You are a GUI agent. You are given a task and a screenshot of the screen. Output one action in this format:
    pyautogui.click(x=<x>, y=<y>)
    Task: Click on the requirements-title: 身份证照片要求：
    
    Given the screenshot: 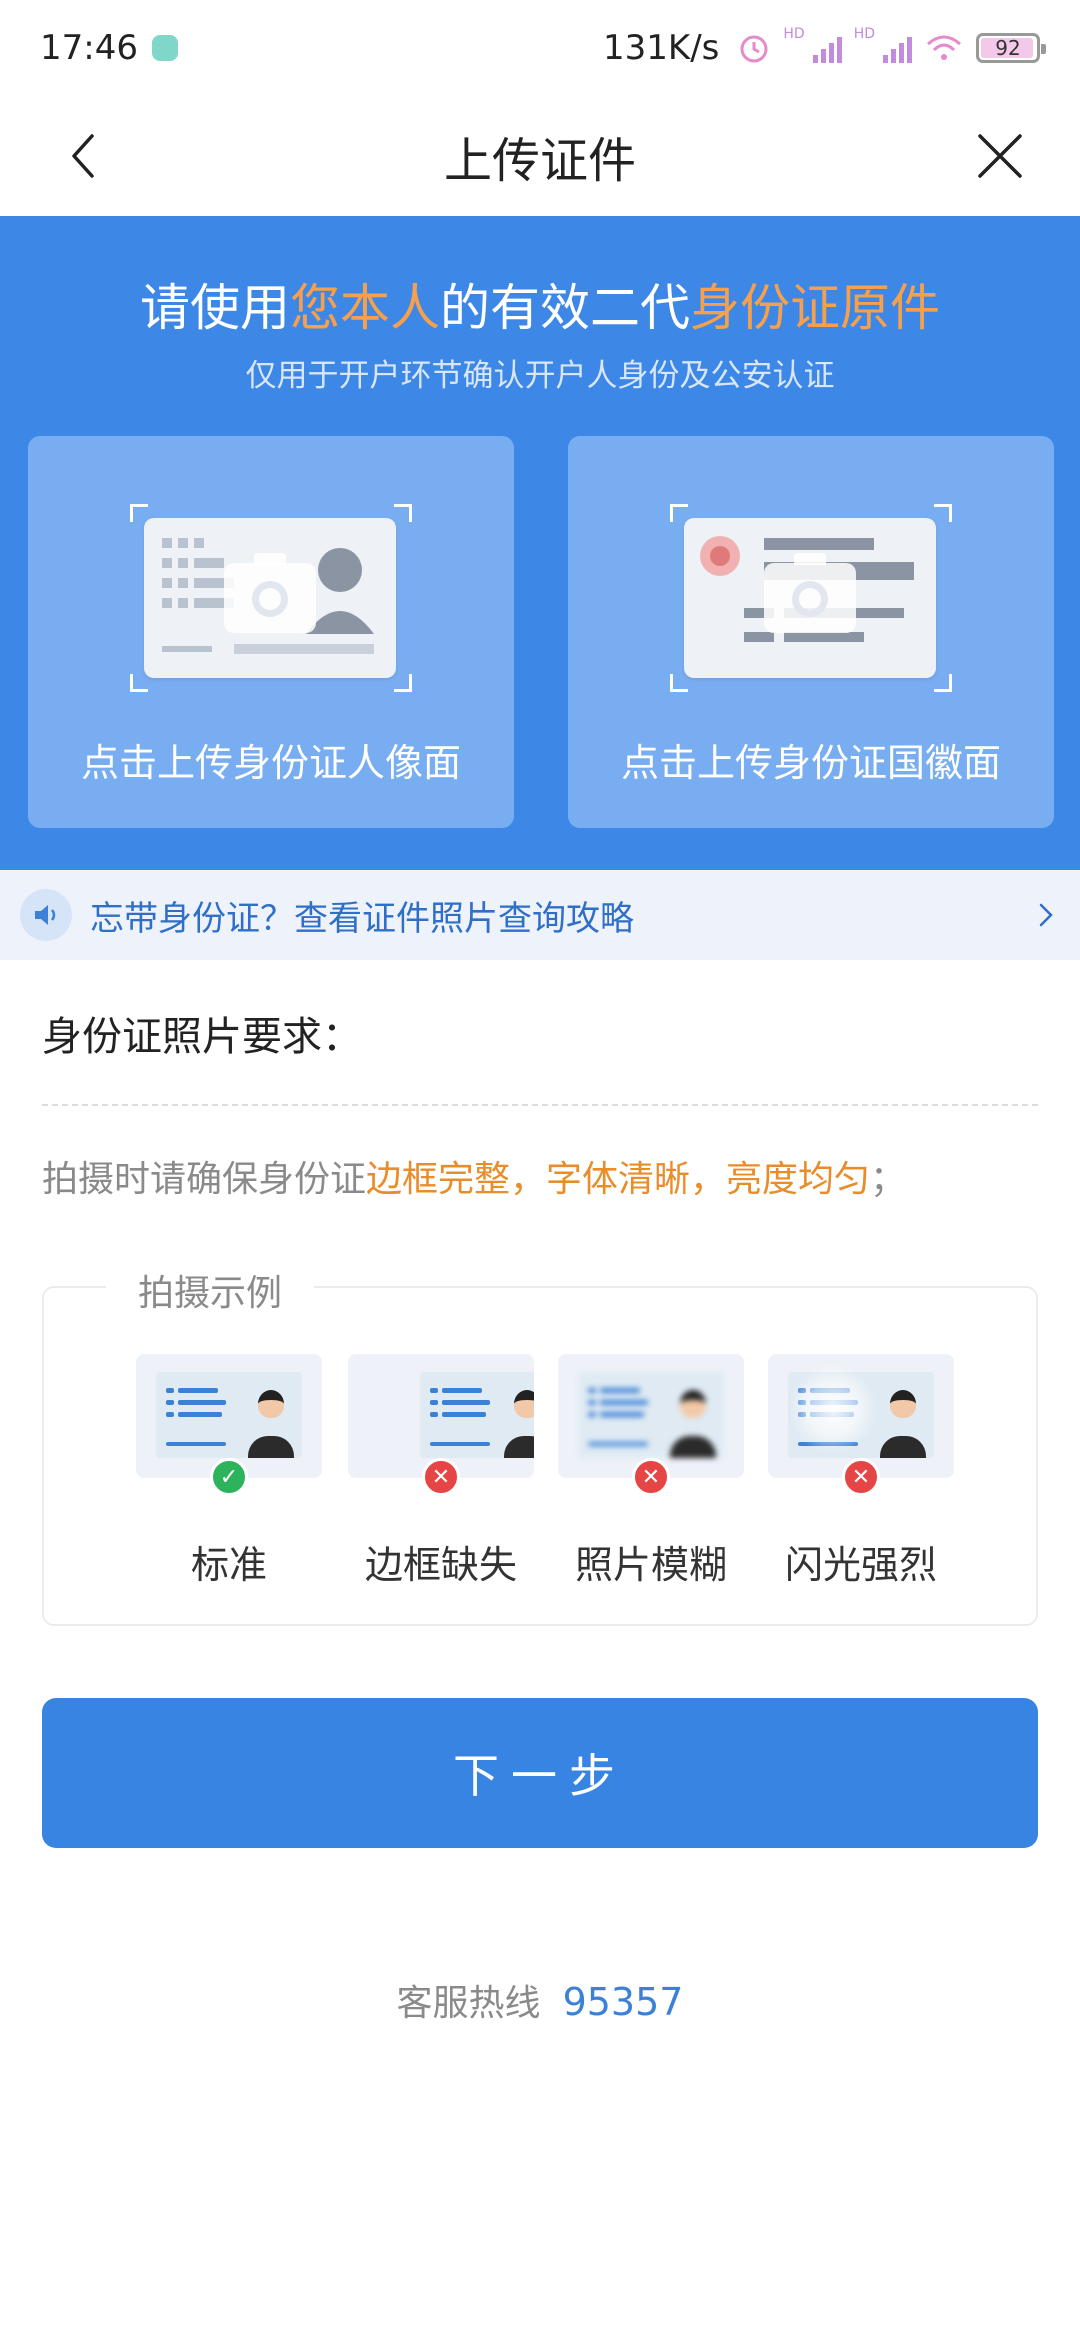 What is the action you would take?
    pyautogui.click(x=202, y=1037)
    